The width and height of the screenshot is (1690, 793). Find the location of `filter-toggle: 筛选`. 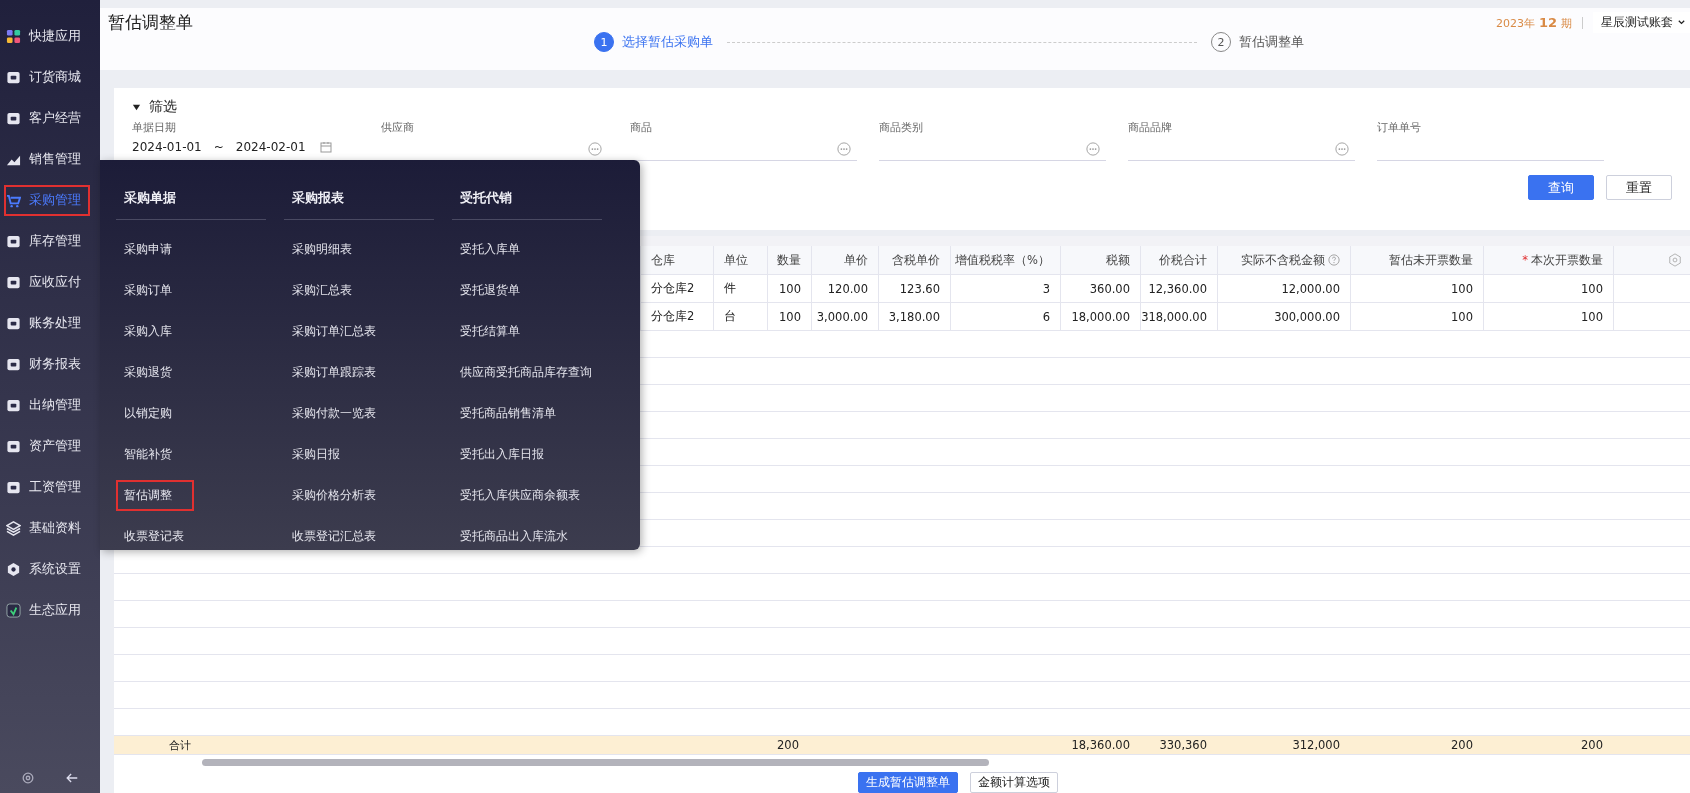

filter-toggle: 筛选 is located at coordinates (154, 107).